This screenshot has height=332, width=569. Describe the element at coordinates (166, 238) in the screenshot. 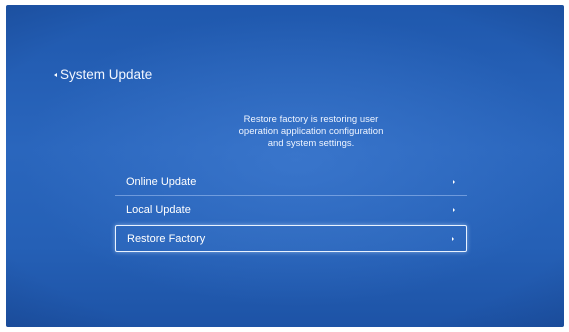

I see `menu-item-label: Restore Factory` at that location.